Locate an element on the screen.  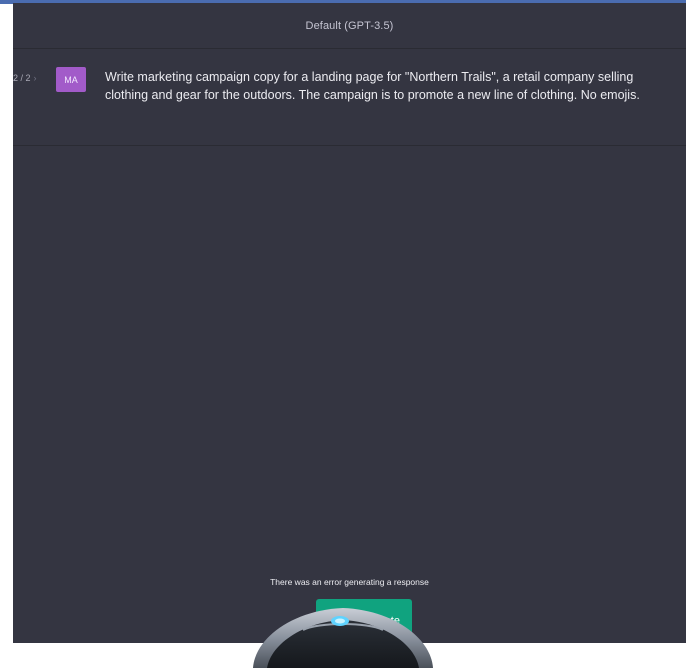
model-name: Default (GPT-3.5) is located at coordinates (349, 25).